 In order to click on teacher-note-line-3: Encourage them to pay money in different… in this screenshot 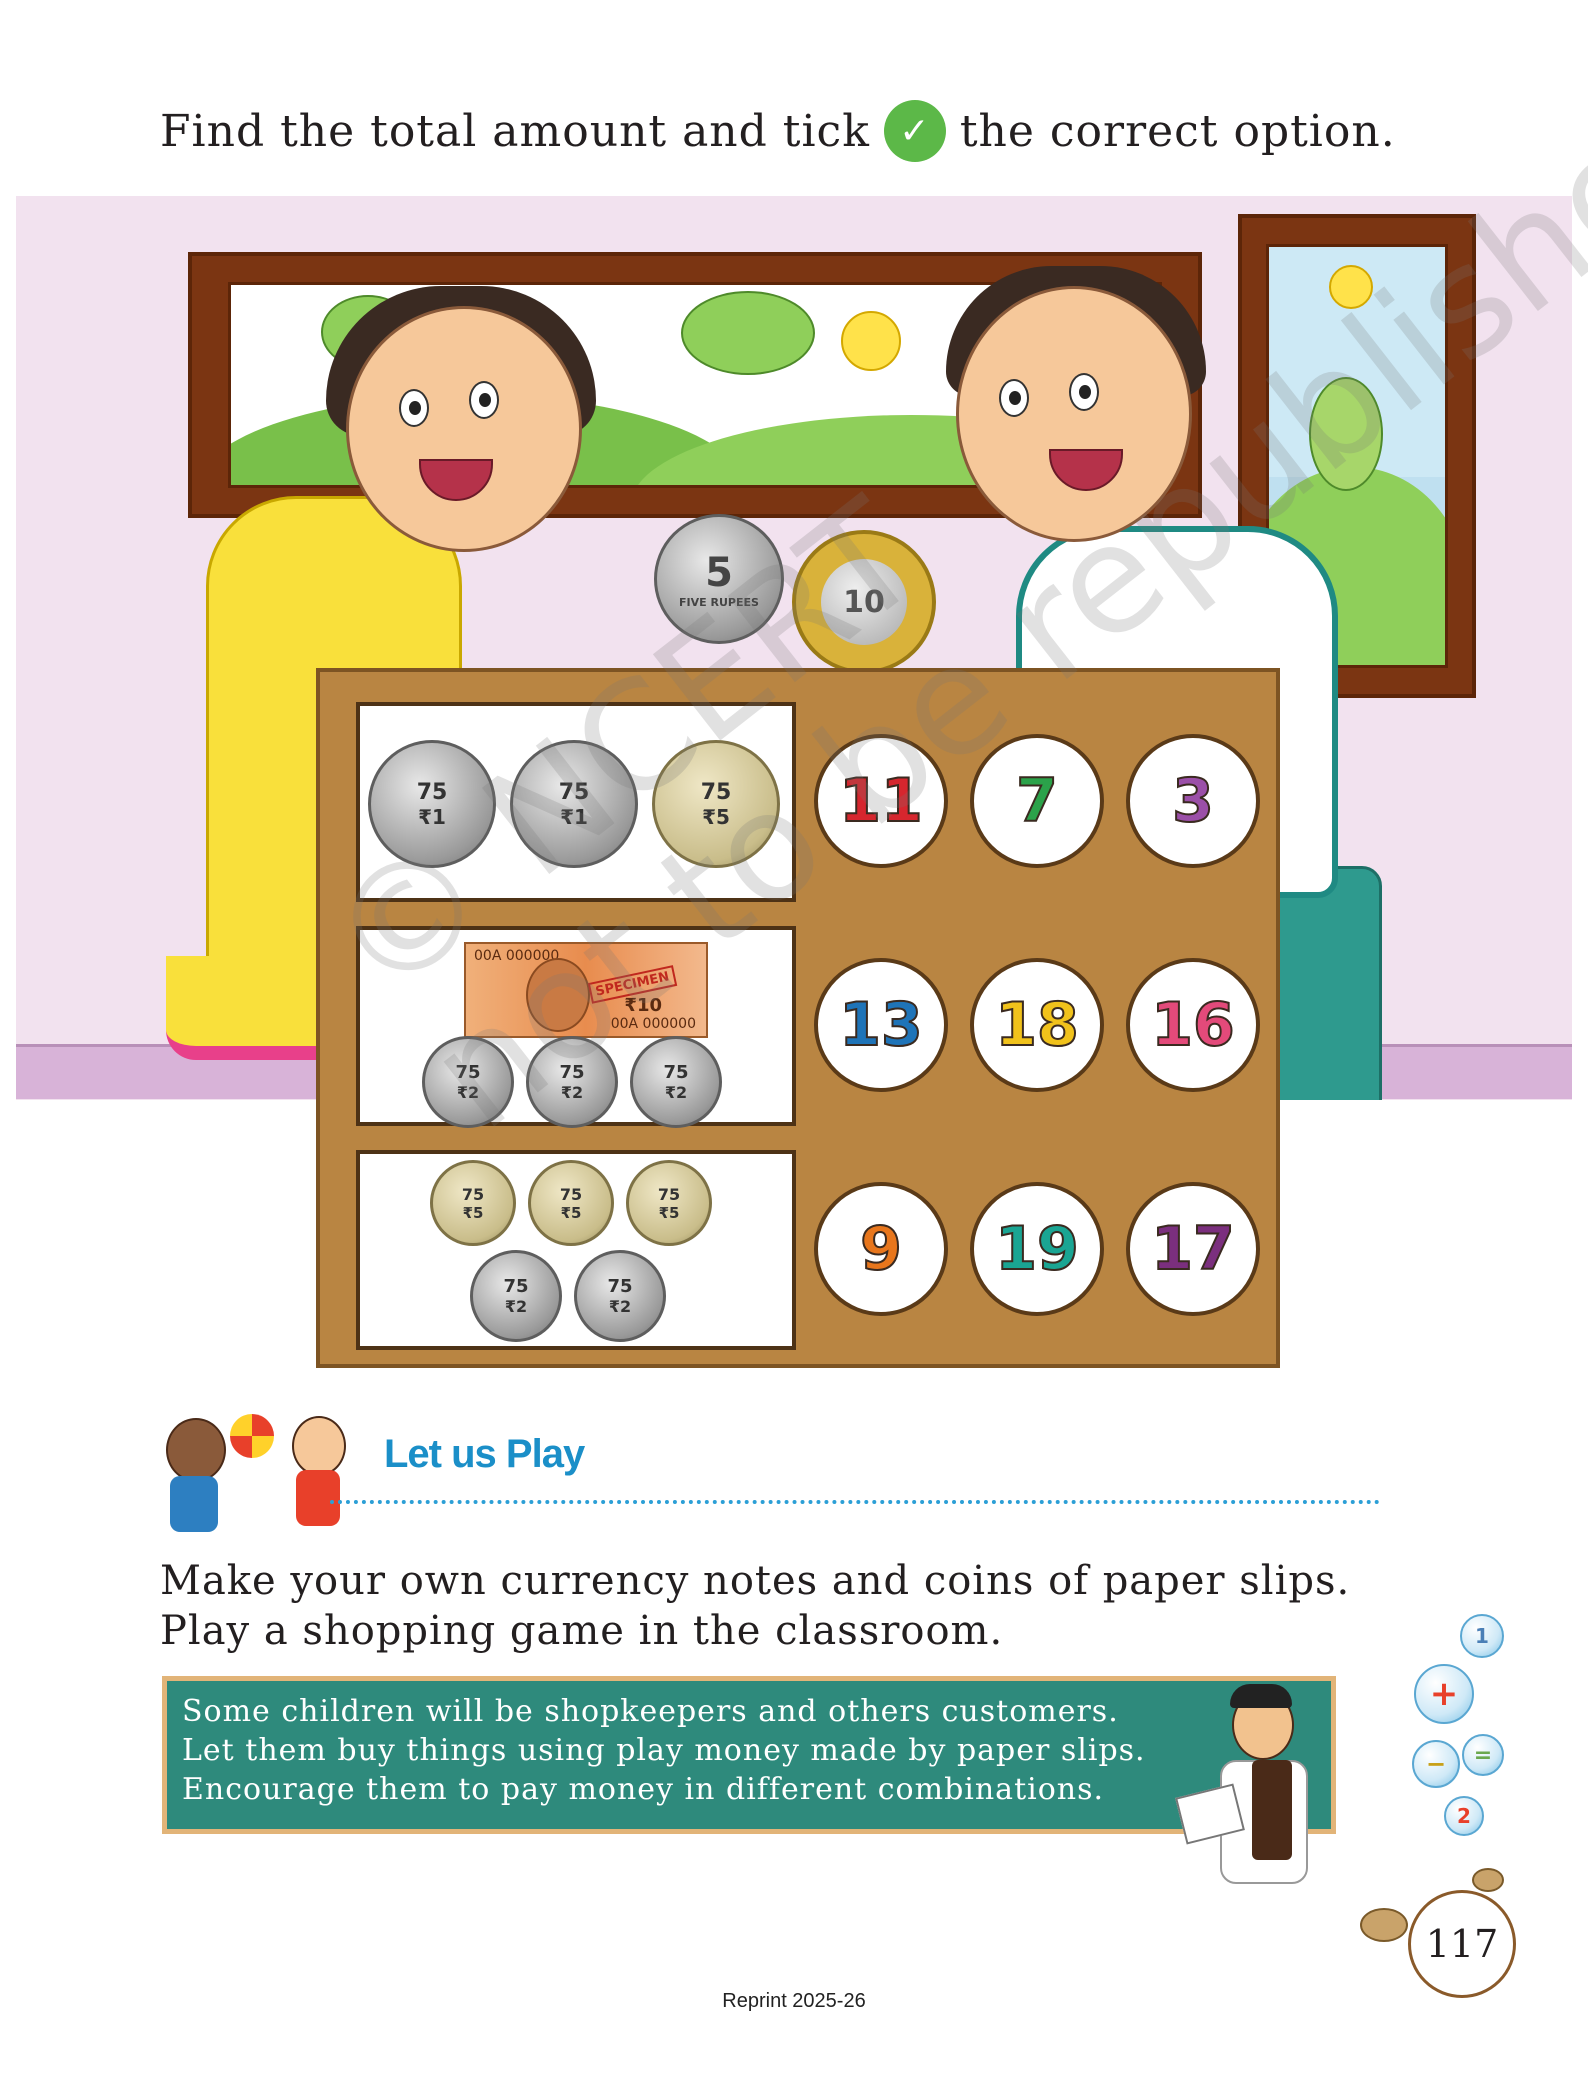, I will do `click(643, 1789)`.